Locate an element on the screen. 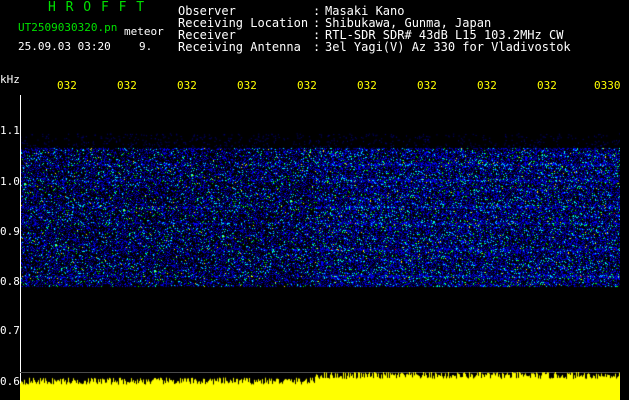 This screenshot has height=400, width=629. y-tick-label: 0.7 is located at coordinates (10, 330).